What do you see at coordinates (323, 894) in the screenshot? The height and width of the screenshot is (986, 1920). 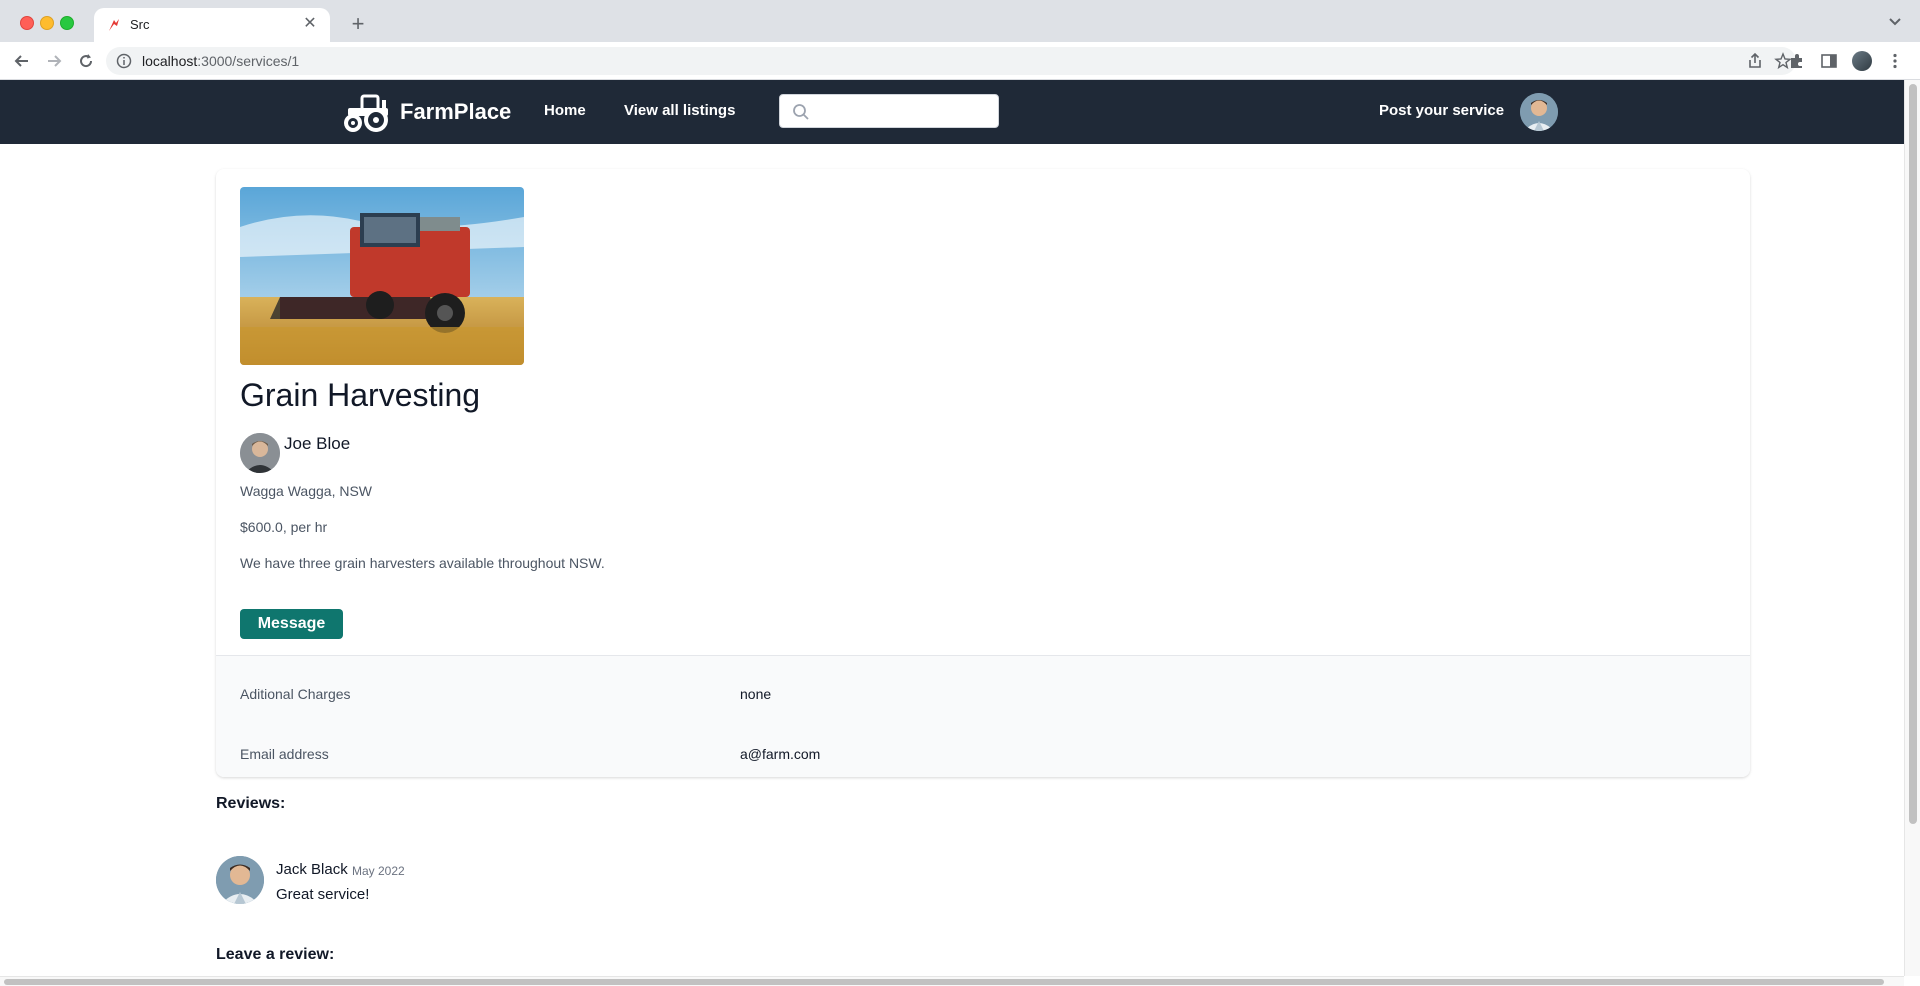 I see `review-text: Great service!` at bounding box center [323, 894].